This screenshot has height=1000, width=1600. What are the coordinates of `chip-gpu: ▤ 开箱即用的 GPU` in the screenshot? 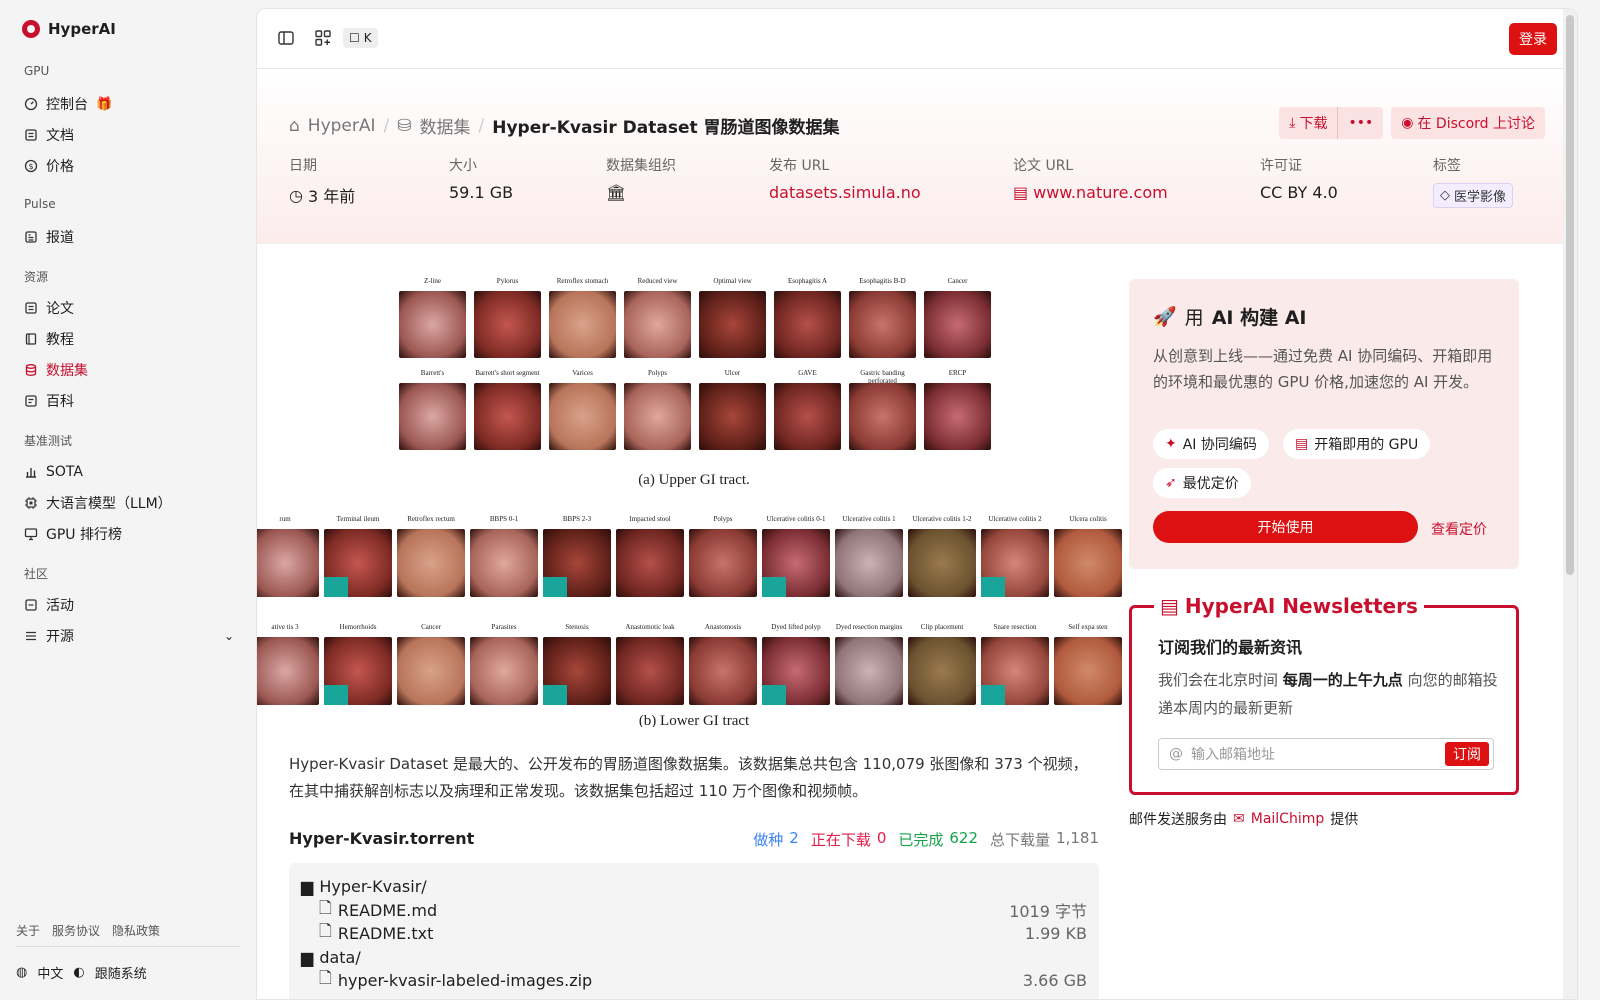 It's located at (1357, 444).